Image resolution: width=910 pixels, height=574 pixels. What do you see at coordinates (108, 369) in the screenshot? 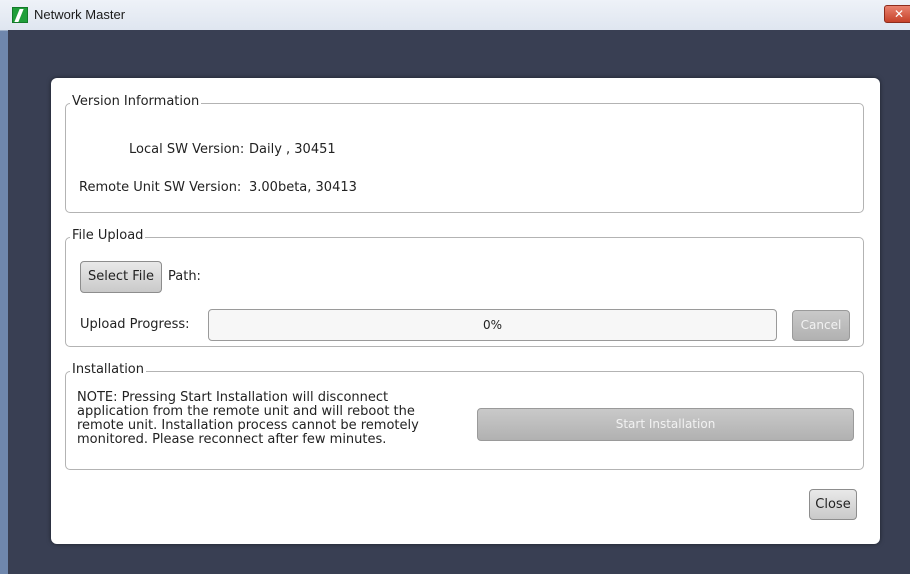
I see `group-legend-installation: Installation` at bounding box center [108, 369].